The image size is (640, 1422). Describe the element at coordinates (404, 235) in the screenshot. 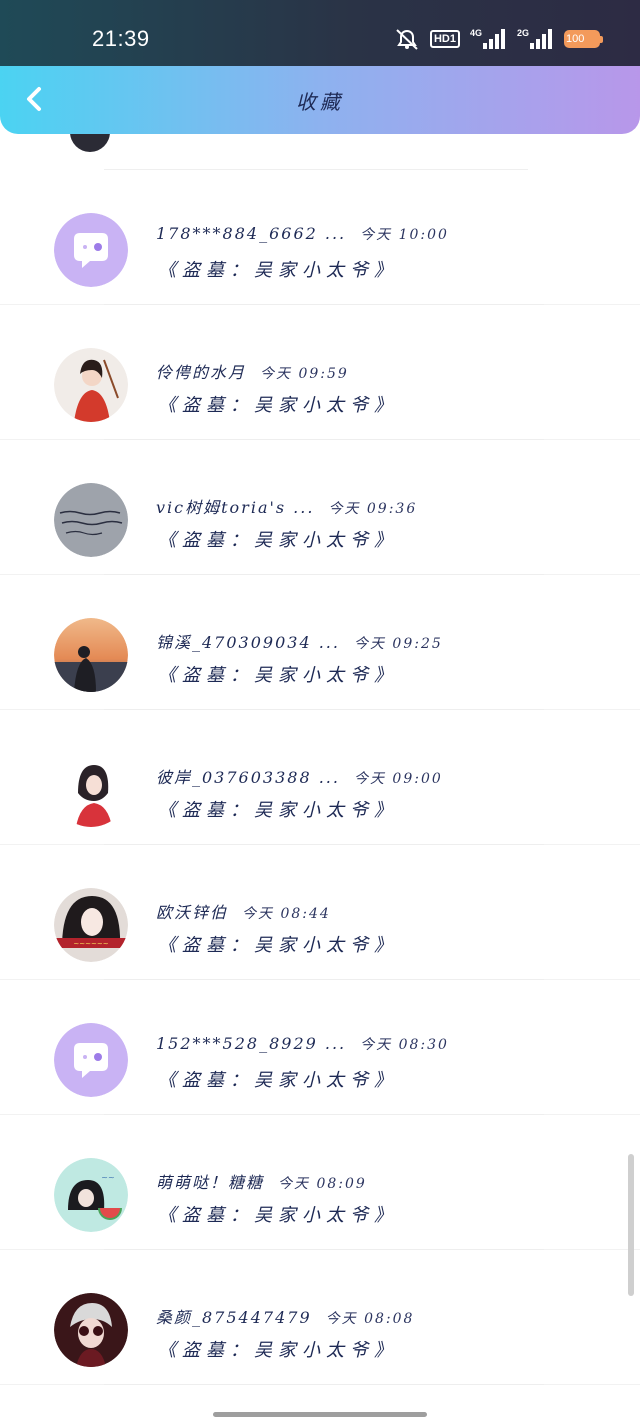

I see `timestamp: 今天 10:00` at that location.